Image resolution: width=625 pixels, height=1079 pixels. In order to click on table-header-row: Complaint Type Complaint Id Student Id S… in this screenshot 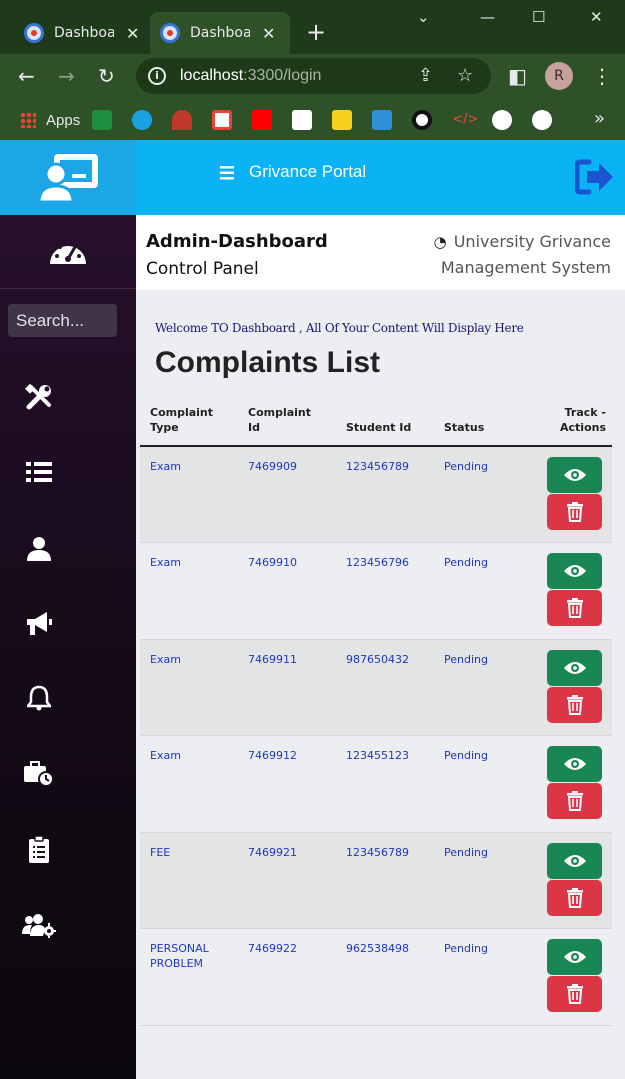, I will do `click(376, 424)`.